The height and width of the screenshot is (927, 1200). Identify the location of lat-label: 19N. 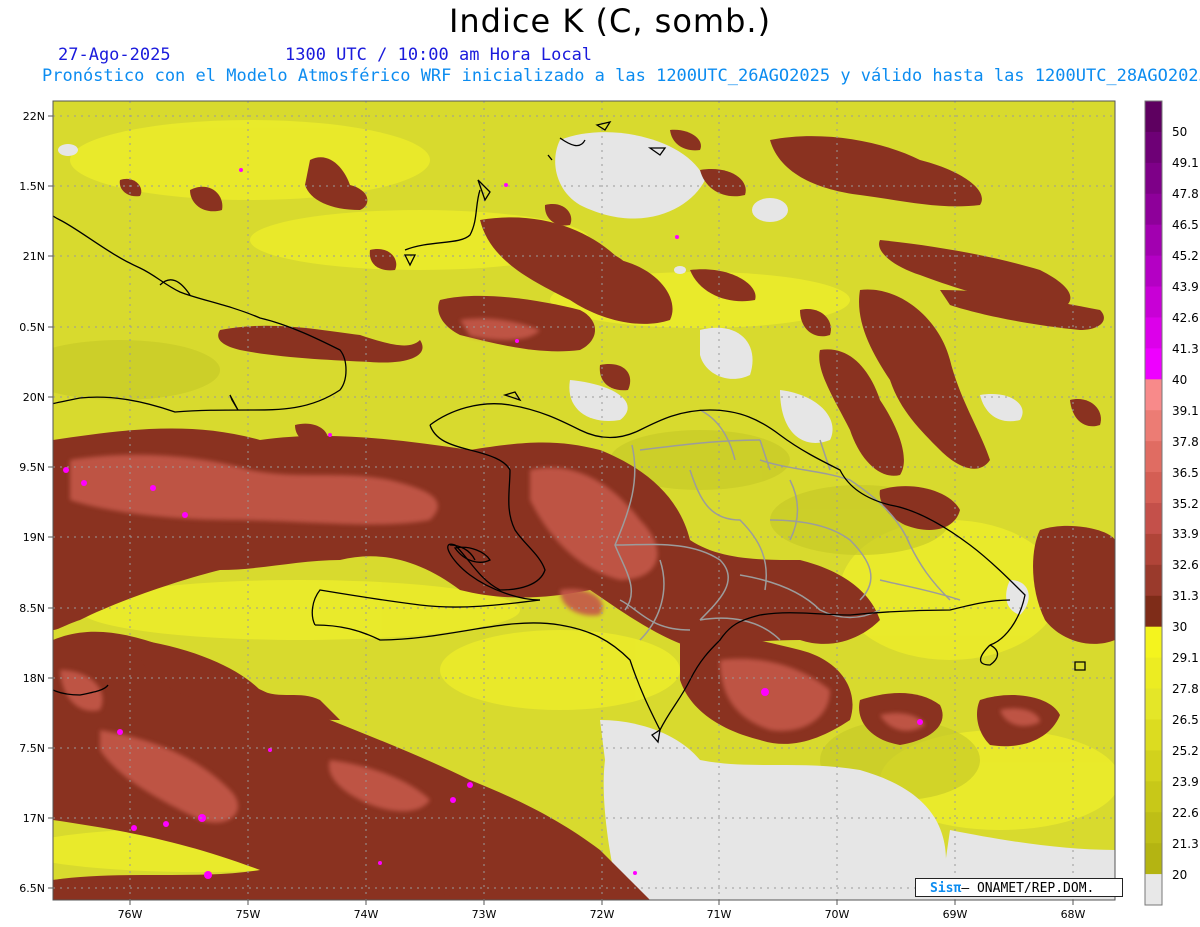
(34, 537).